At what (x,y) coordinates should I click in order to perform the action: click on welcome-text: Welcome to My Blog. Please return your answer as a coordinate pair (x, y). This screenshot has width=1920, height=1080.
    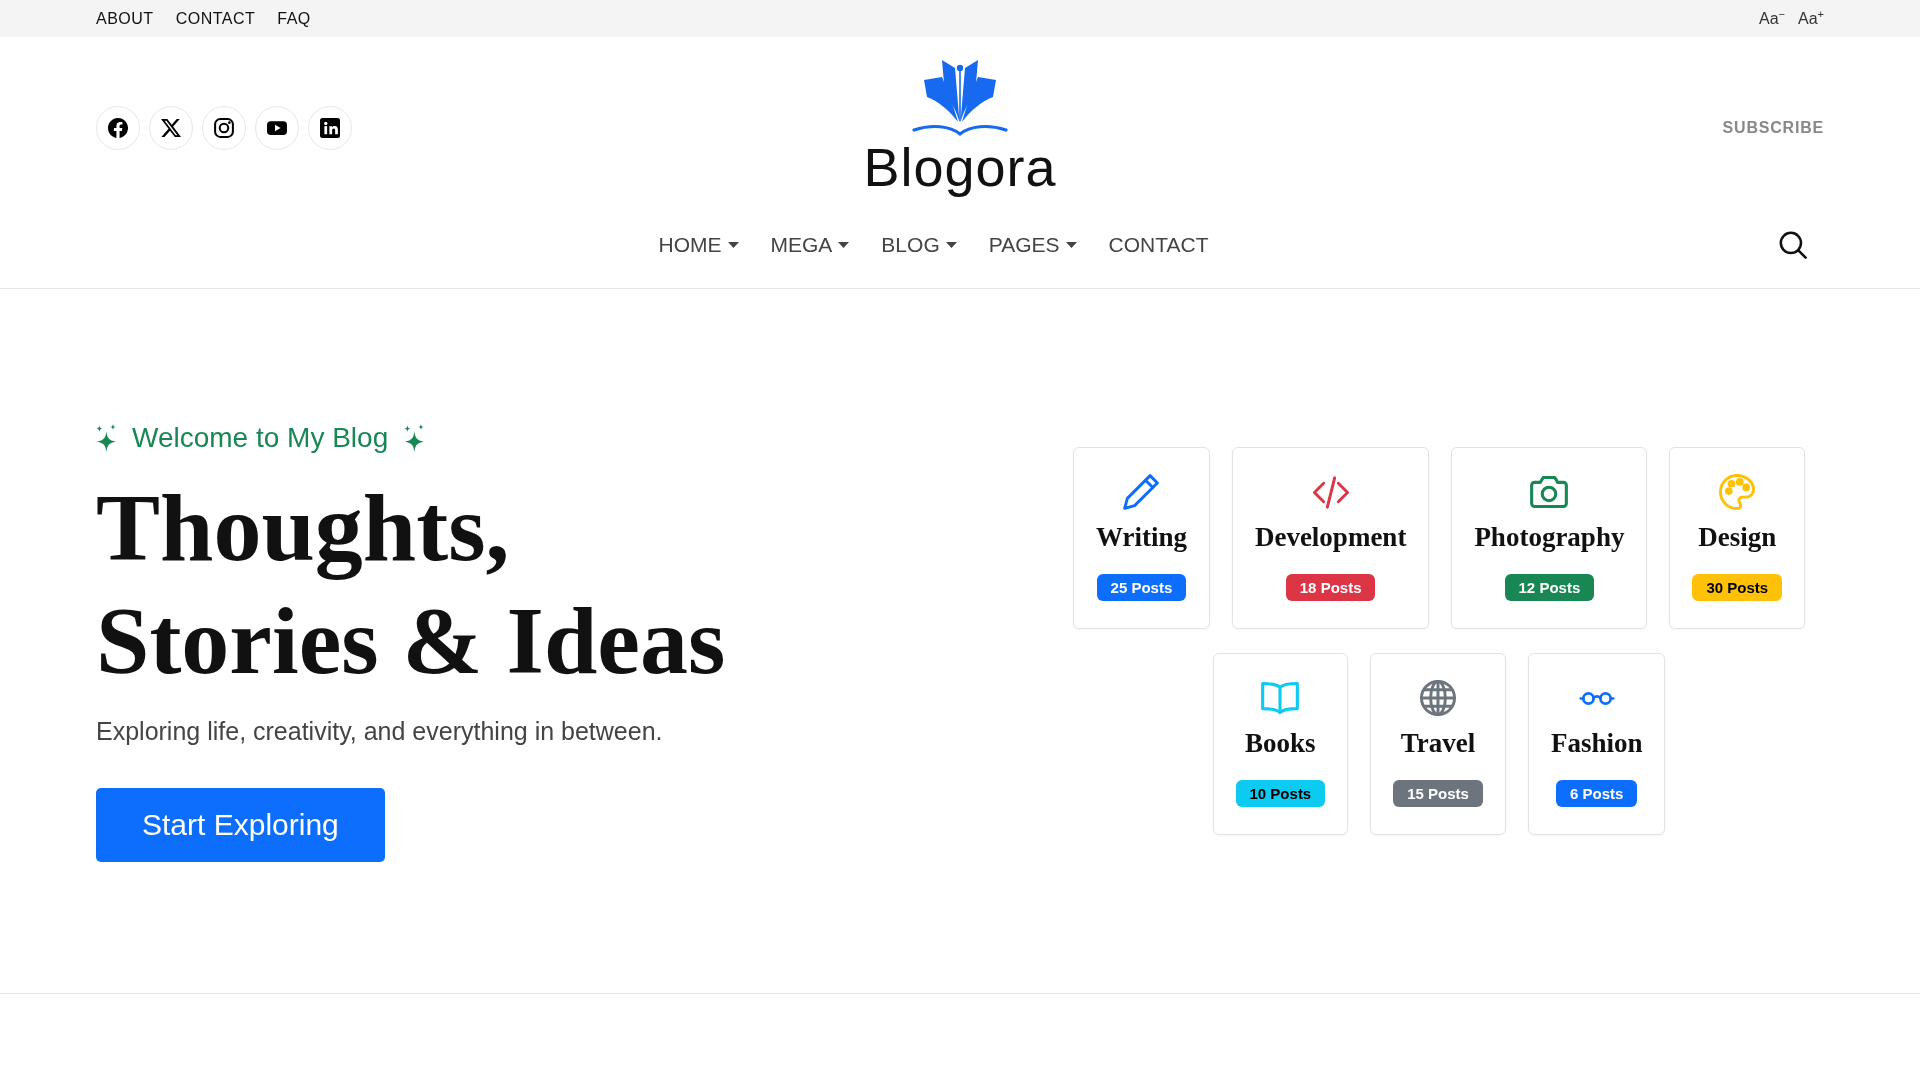
    Looking at the image, I should click on (260, 437).